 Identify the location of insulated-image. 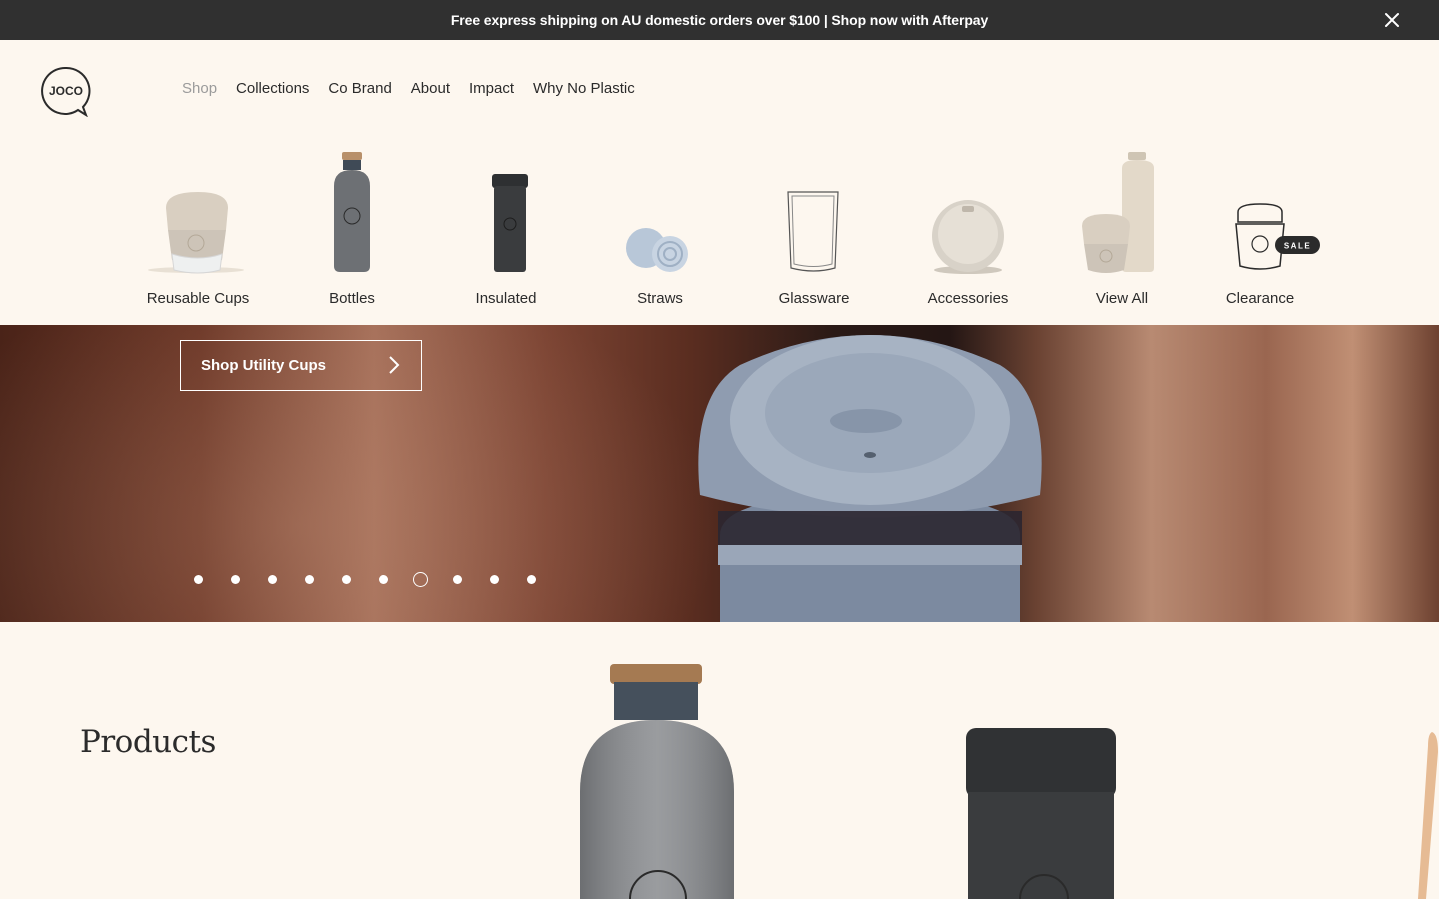
(510, 223).